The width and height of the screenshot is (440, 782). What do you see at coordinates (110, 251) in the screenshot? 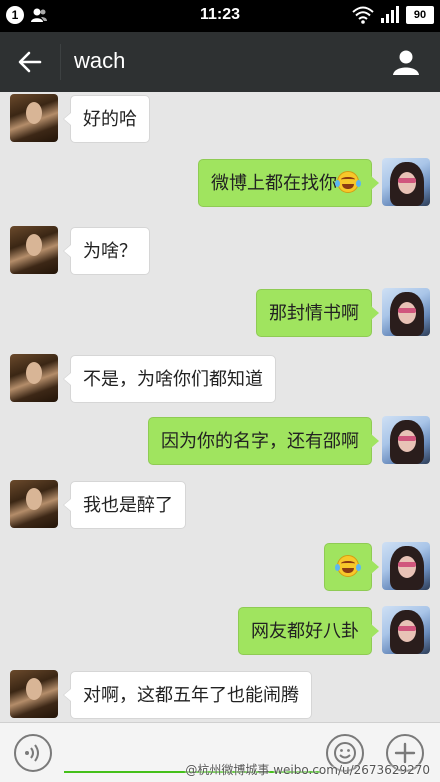
I see `message-text: 为啥？` at bounding box center [110, 251].